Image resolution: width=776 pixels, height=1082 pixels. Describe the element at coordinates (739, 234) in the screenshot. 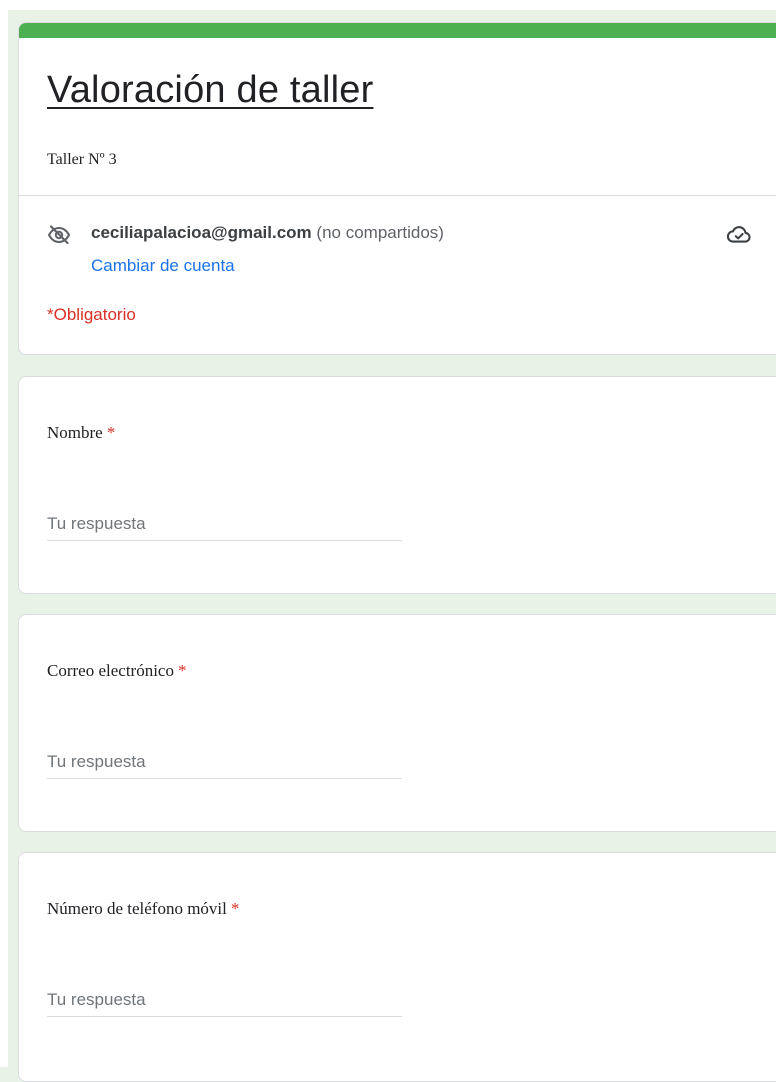

I see `cloud-done-icon` at that location.